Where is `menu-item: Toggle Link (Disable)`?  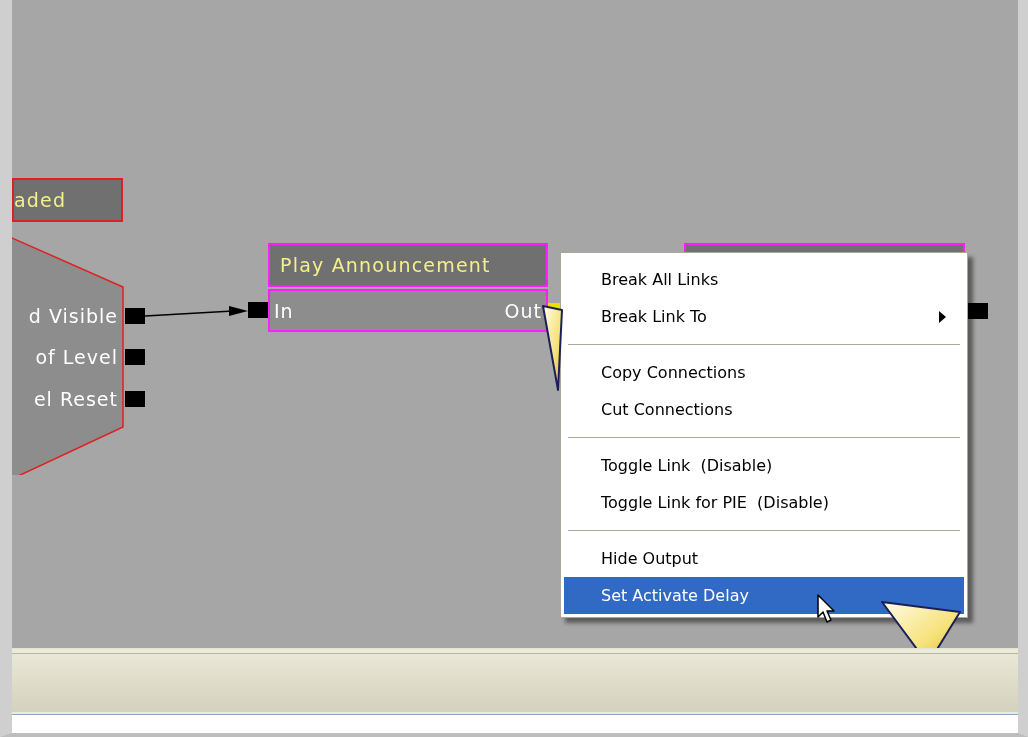 menu-item: Toggle Link (Disable) is located at coordinates (764, 465).